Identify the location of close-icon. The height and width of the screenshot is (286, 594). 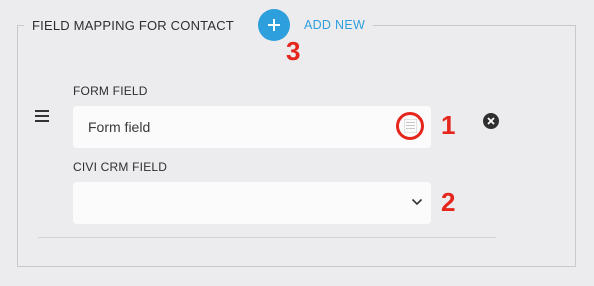
(491, 121).